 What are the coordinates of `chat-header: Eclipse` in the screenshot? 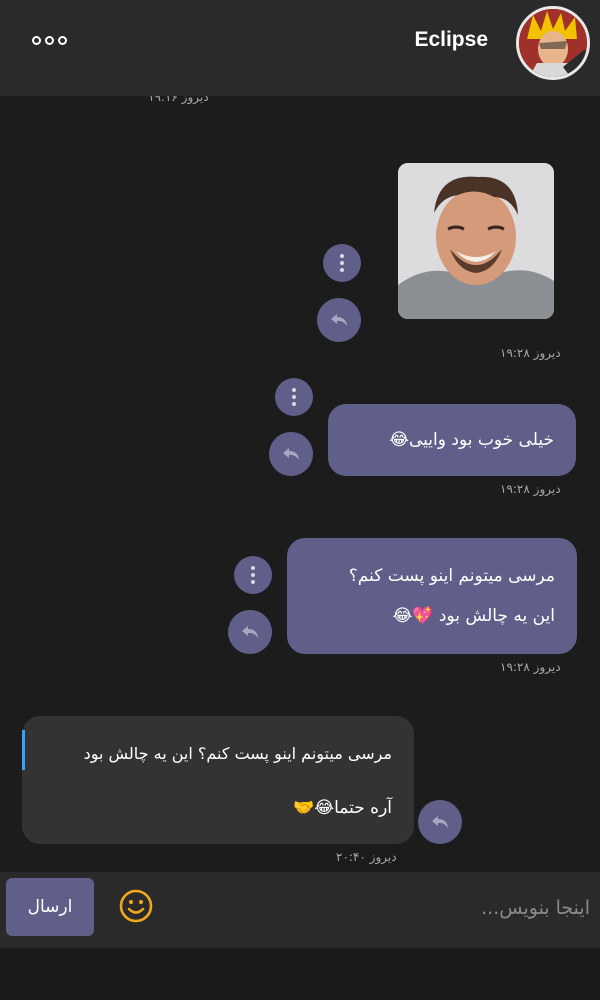 It's located at (300, 48).